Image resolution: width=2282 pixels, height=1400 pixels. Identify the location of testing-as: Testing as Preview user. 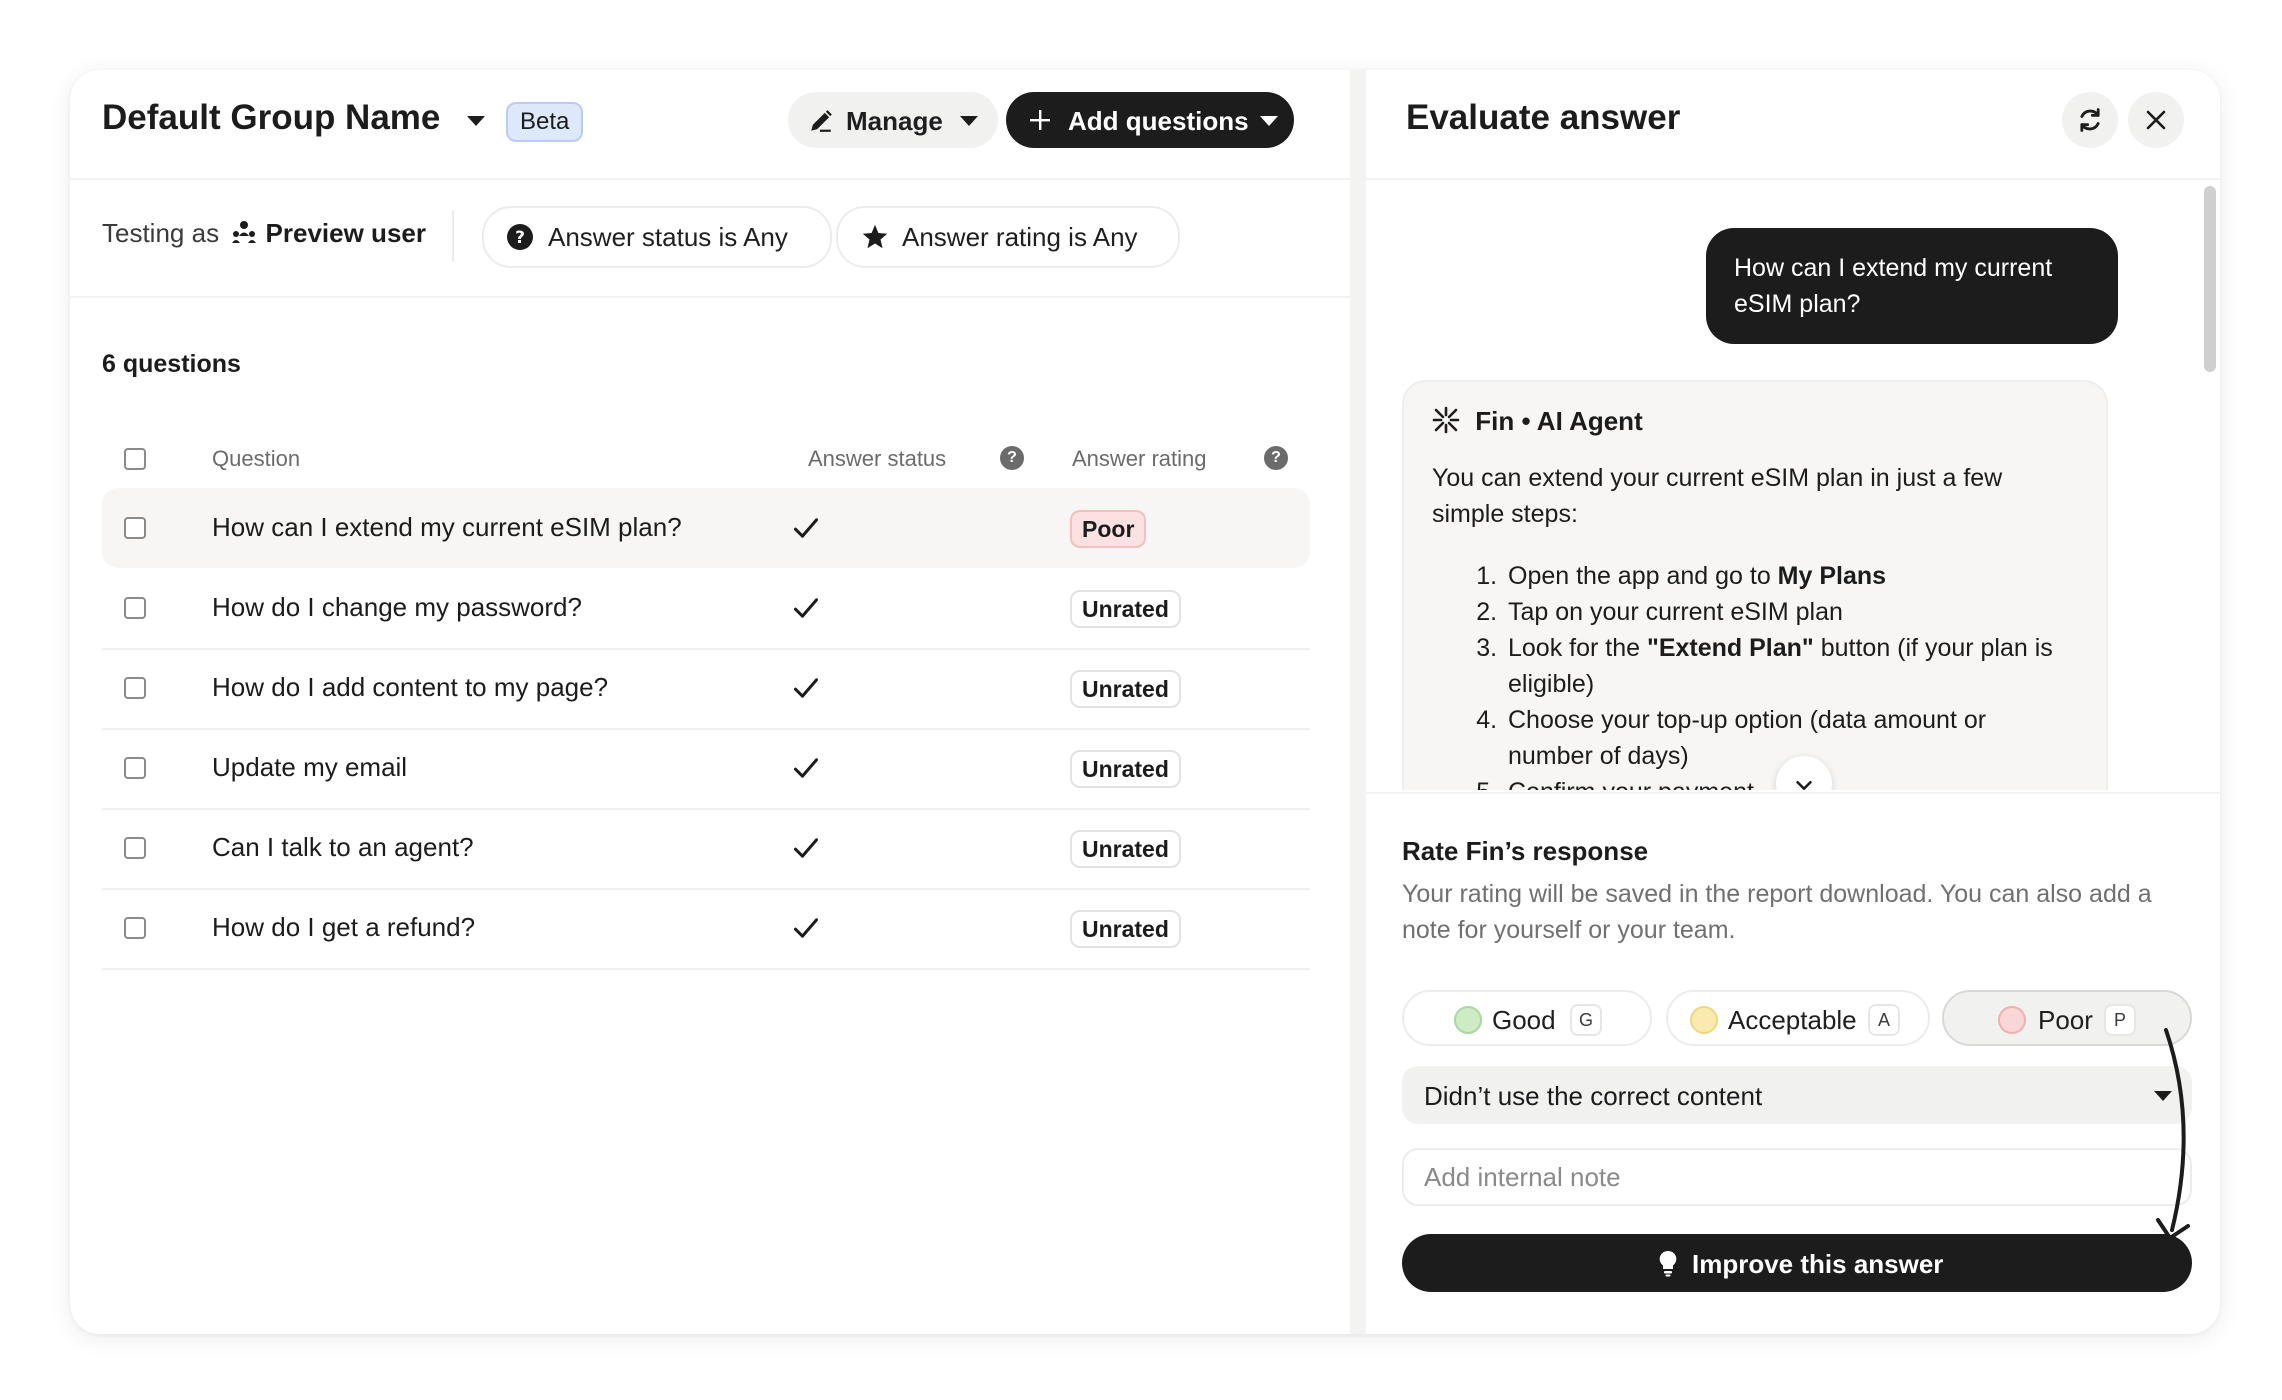
(264, 233).